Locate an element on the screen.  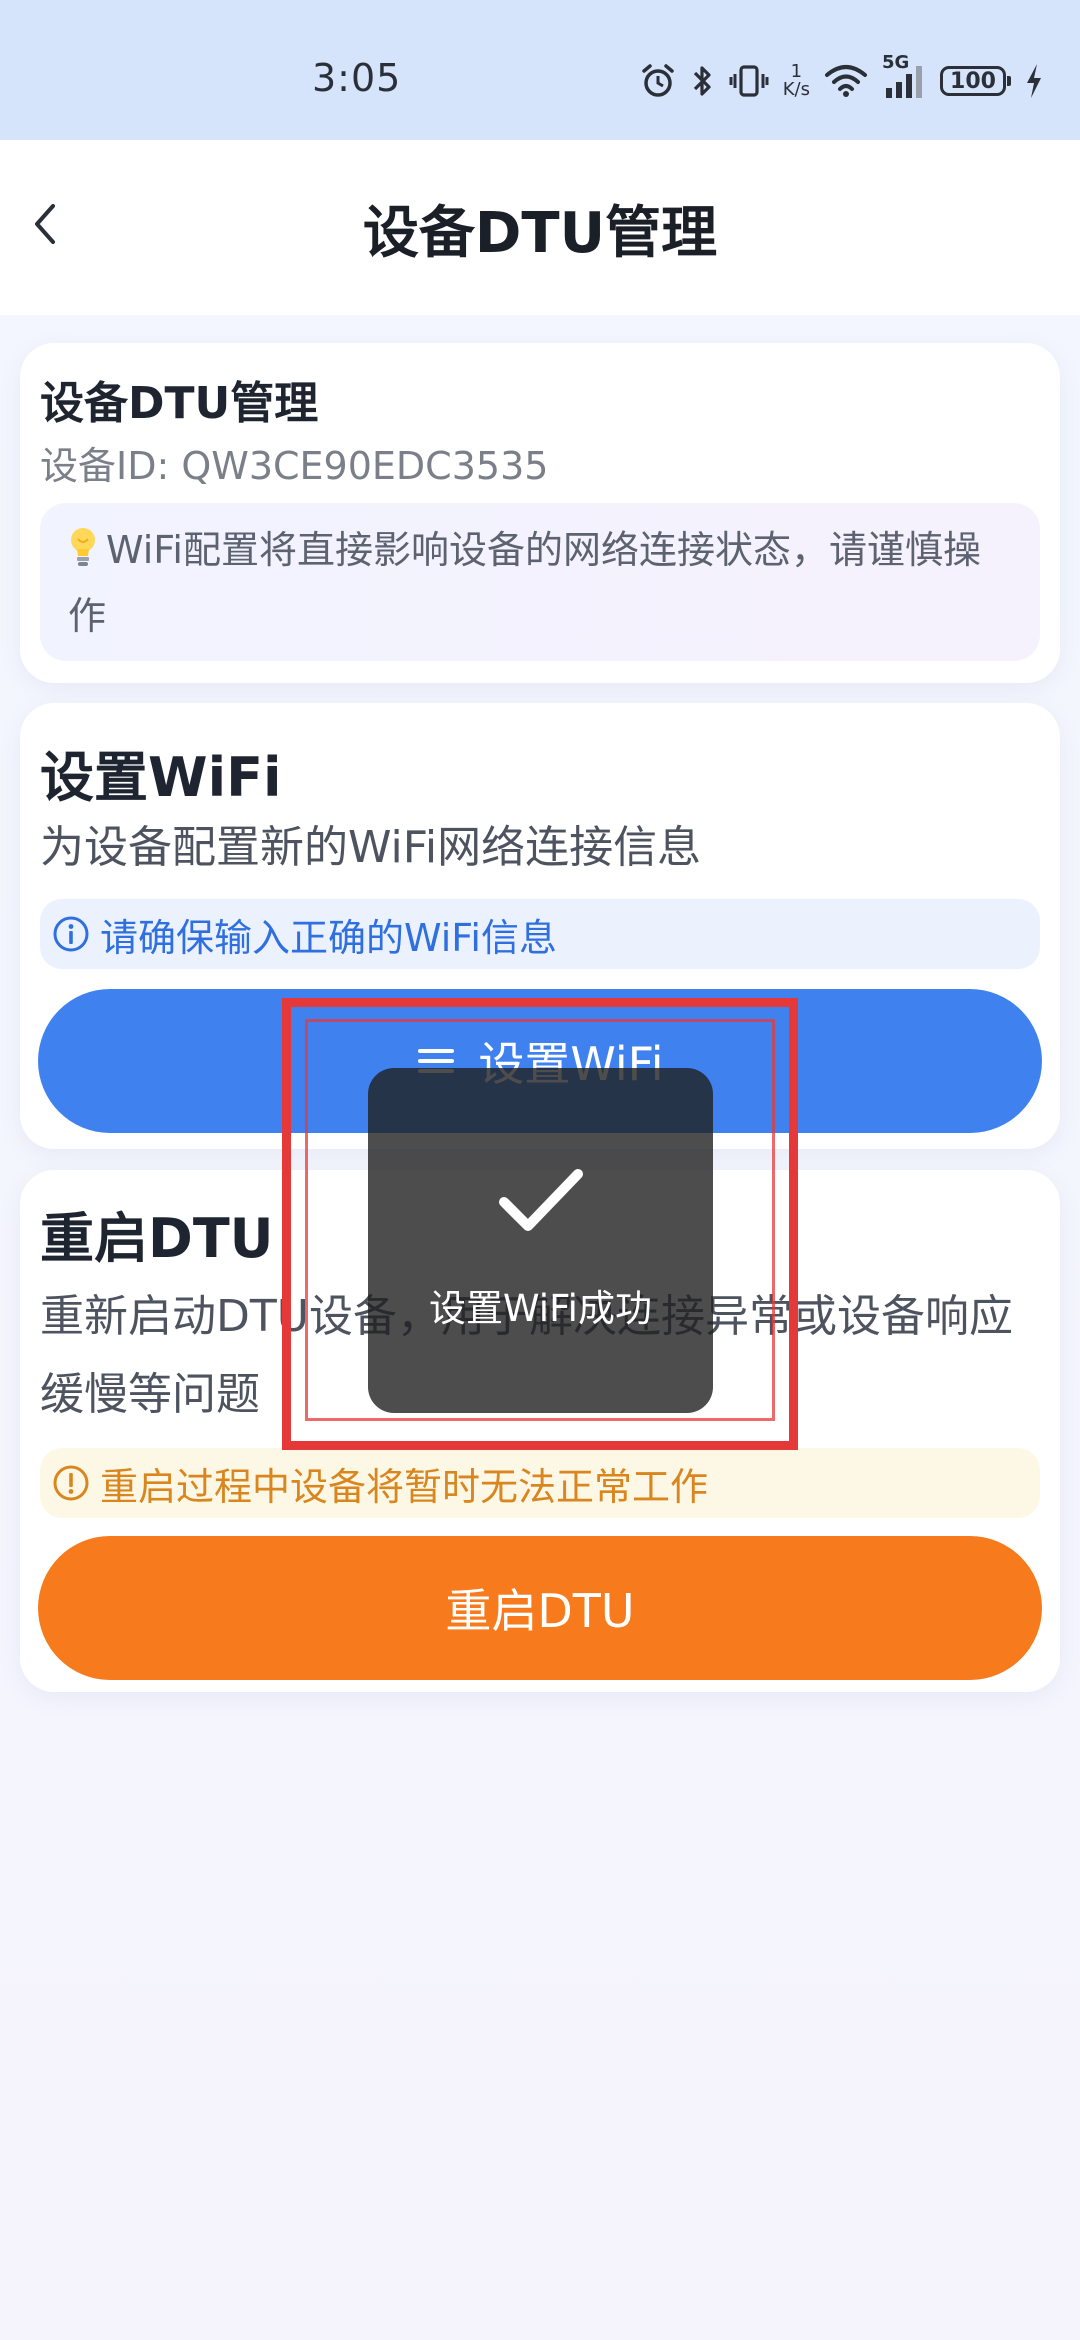
restart-dtu-button: 重启DTU is located at coordinates (540, 1608).